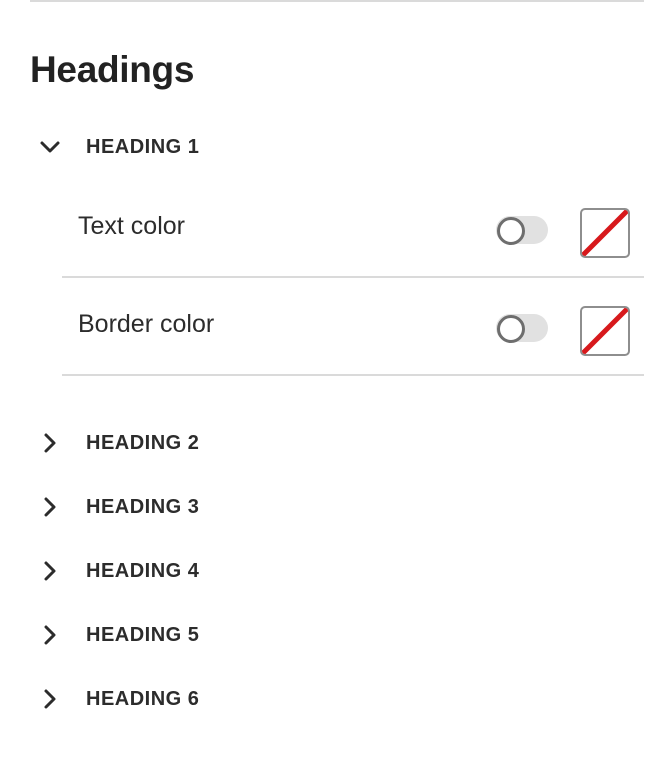  Describe the element at coordinates (131, 226) in the screenshot. I see `text-color-label: Text color` at that location.